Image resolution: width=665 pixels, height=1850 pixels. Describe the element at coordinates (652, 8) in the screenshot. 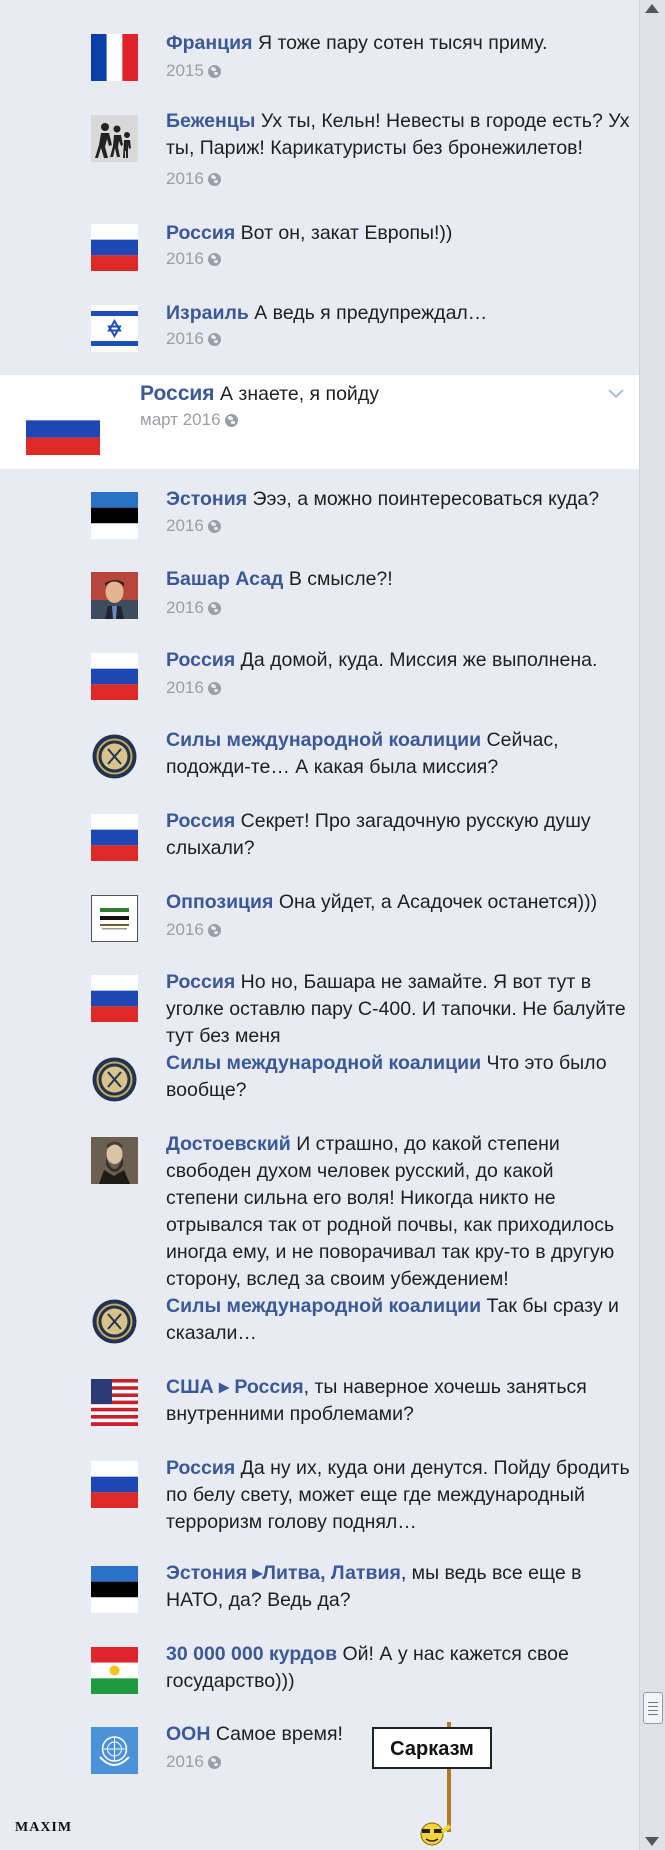

I see `scroll-up-arrow-icon` at that location.